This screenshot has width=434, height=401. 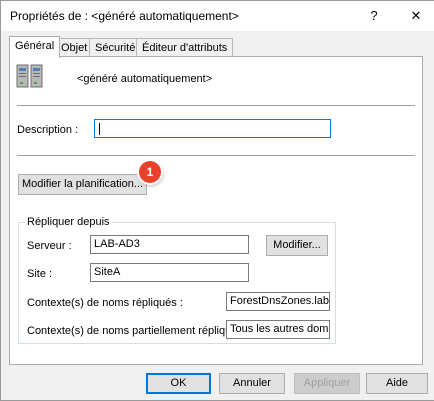 I want to click on tab-general: Général, so click(x=35, y=47).